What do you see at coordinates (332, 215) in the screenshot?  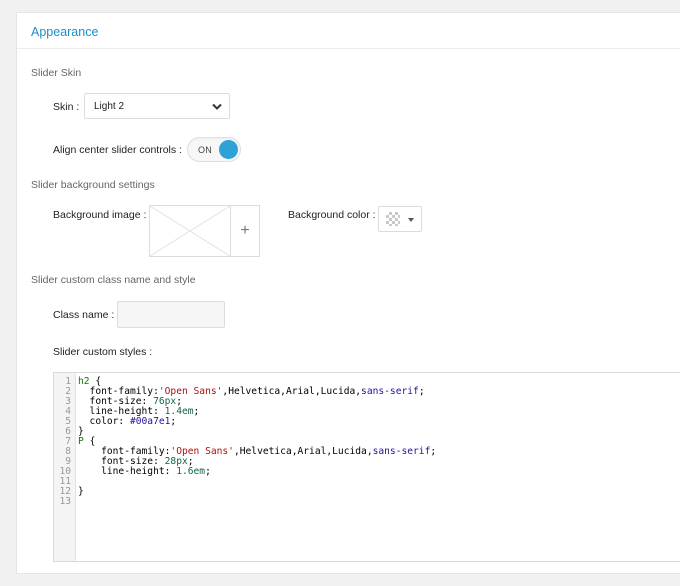 I see `background-color-label: Background color :` at bounding box center [332, 215].